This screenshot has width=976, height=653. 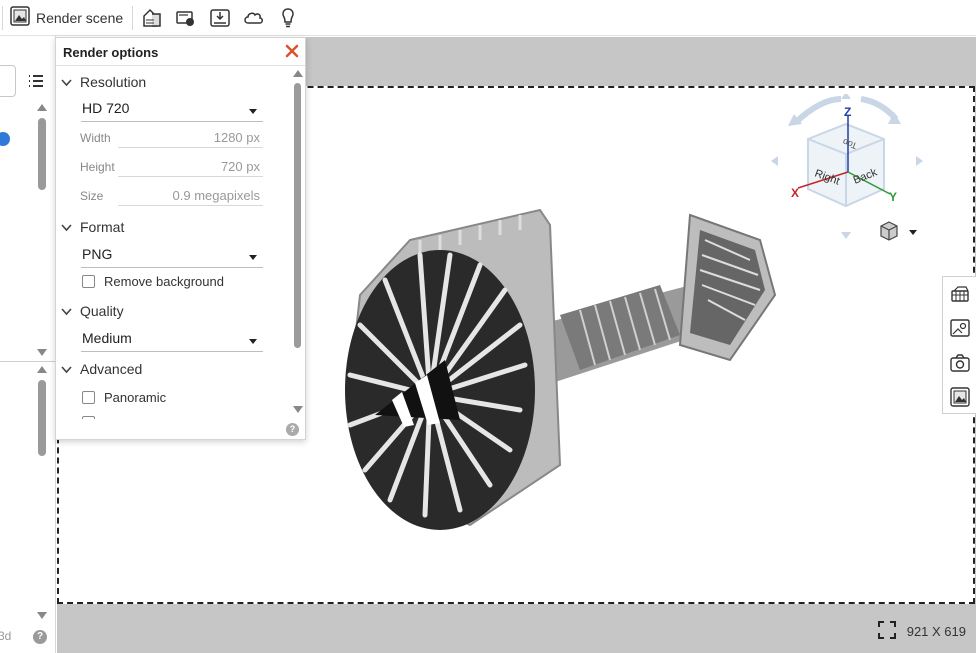 I want to click on frame-size-text: 921 X 619, so click(x=936, y=631).